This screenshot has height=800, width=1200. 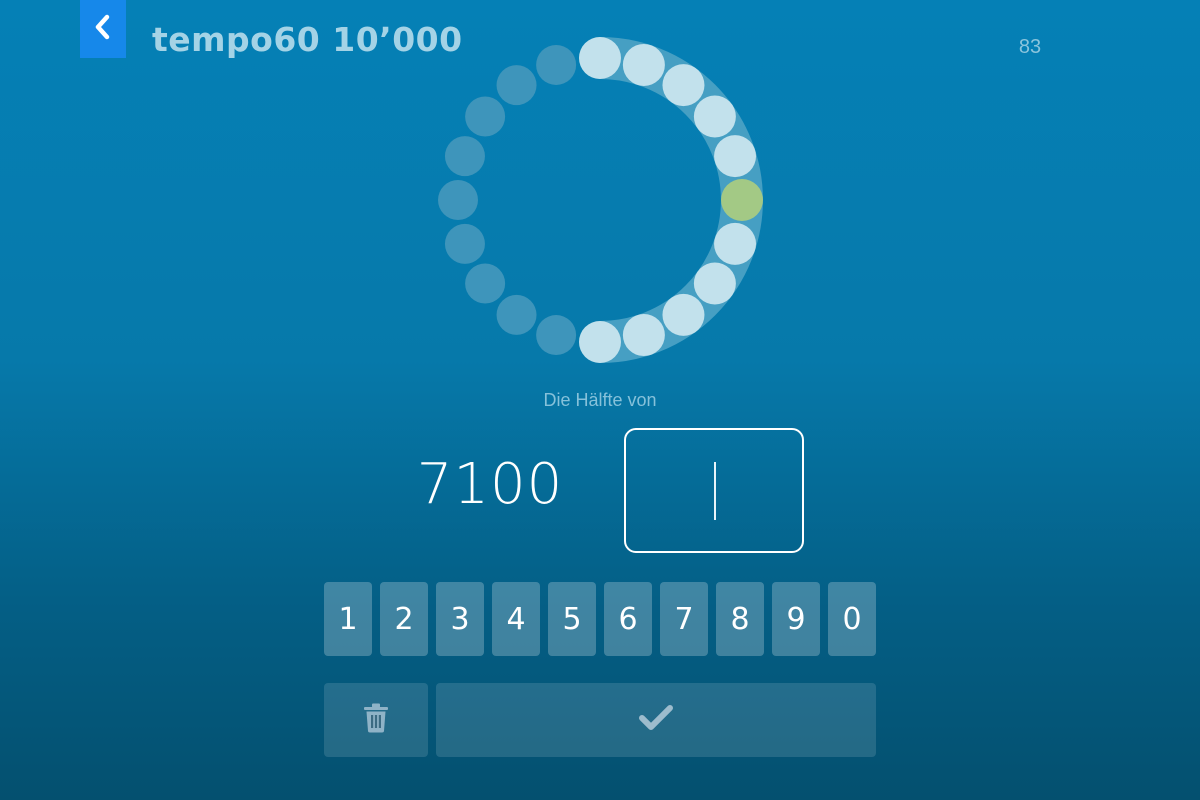 What do you see at coordinates (460, 619) in the screenshot?
I see `keypad-key-3: 3` at bounding box center [460, 619].